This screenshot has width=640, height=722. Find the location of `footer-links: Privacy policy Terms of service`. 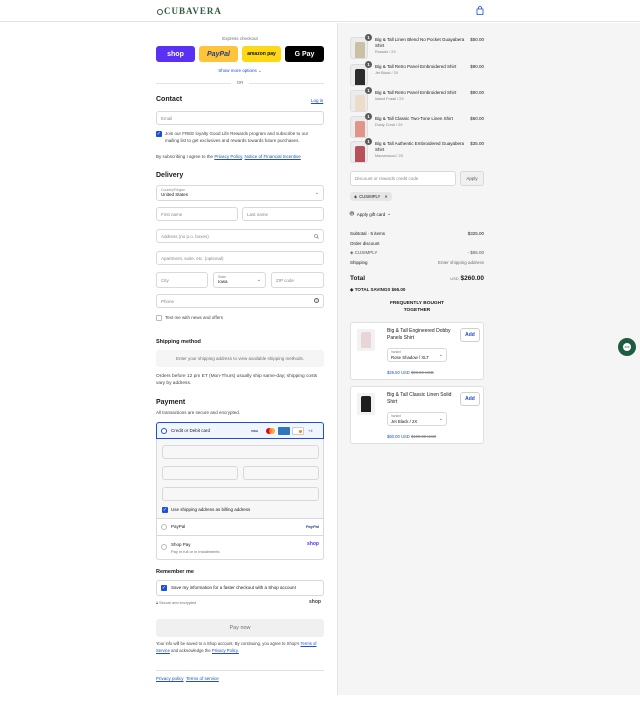

footer-links: Privacy policy Terms of service is located at coordinates (187, 678).